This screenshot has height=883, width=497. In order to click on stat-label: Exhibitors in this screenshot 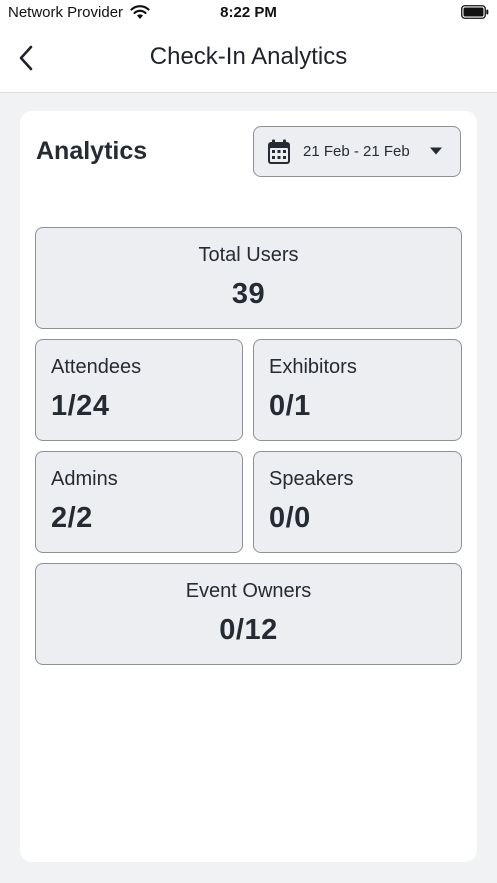, I will do `click(313, 367)`.